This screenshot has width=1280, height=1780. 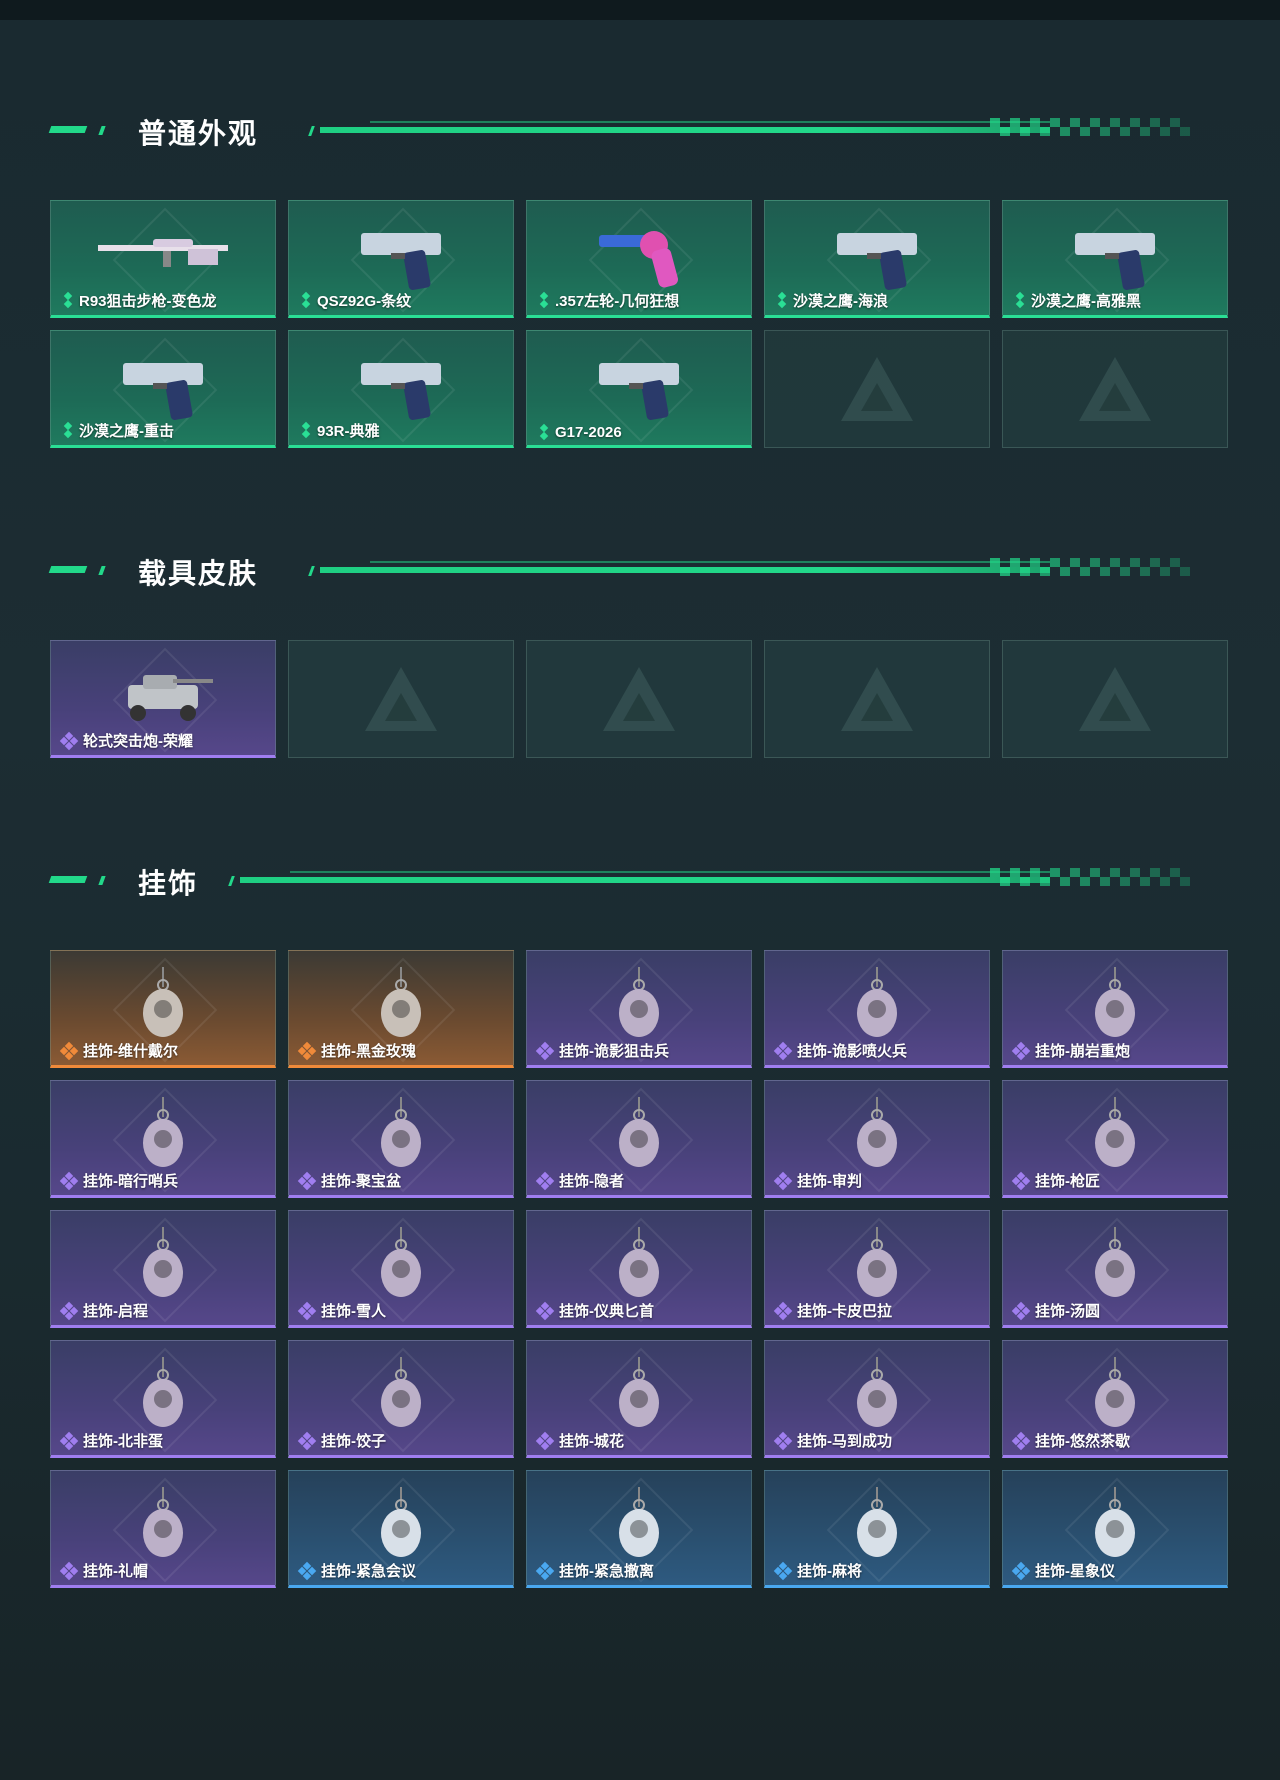 I want to click on item-label-text: 沙漠之鹰-高雅黑, so click(x=1086, y=301).